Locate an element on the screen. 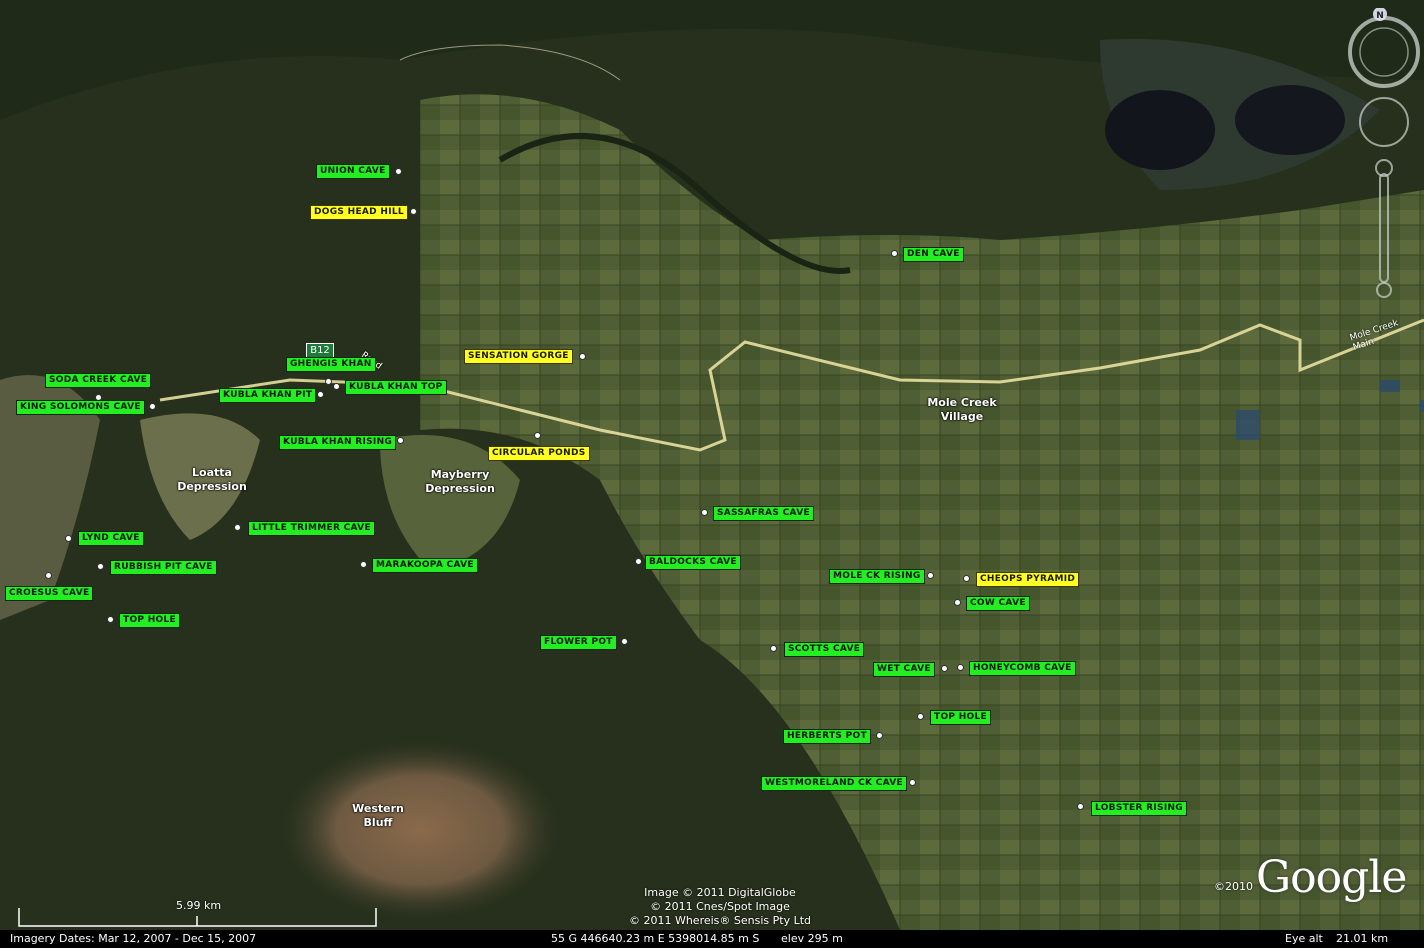  placemark-label-scotts-cave: SCOTTS CAVE is located at coordinates (824, 649).